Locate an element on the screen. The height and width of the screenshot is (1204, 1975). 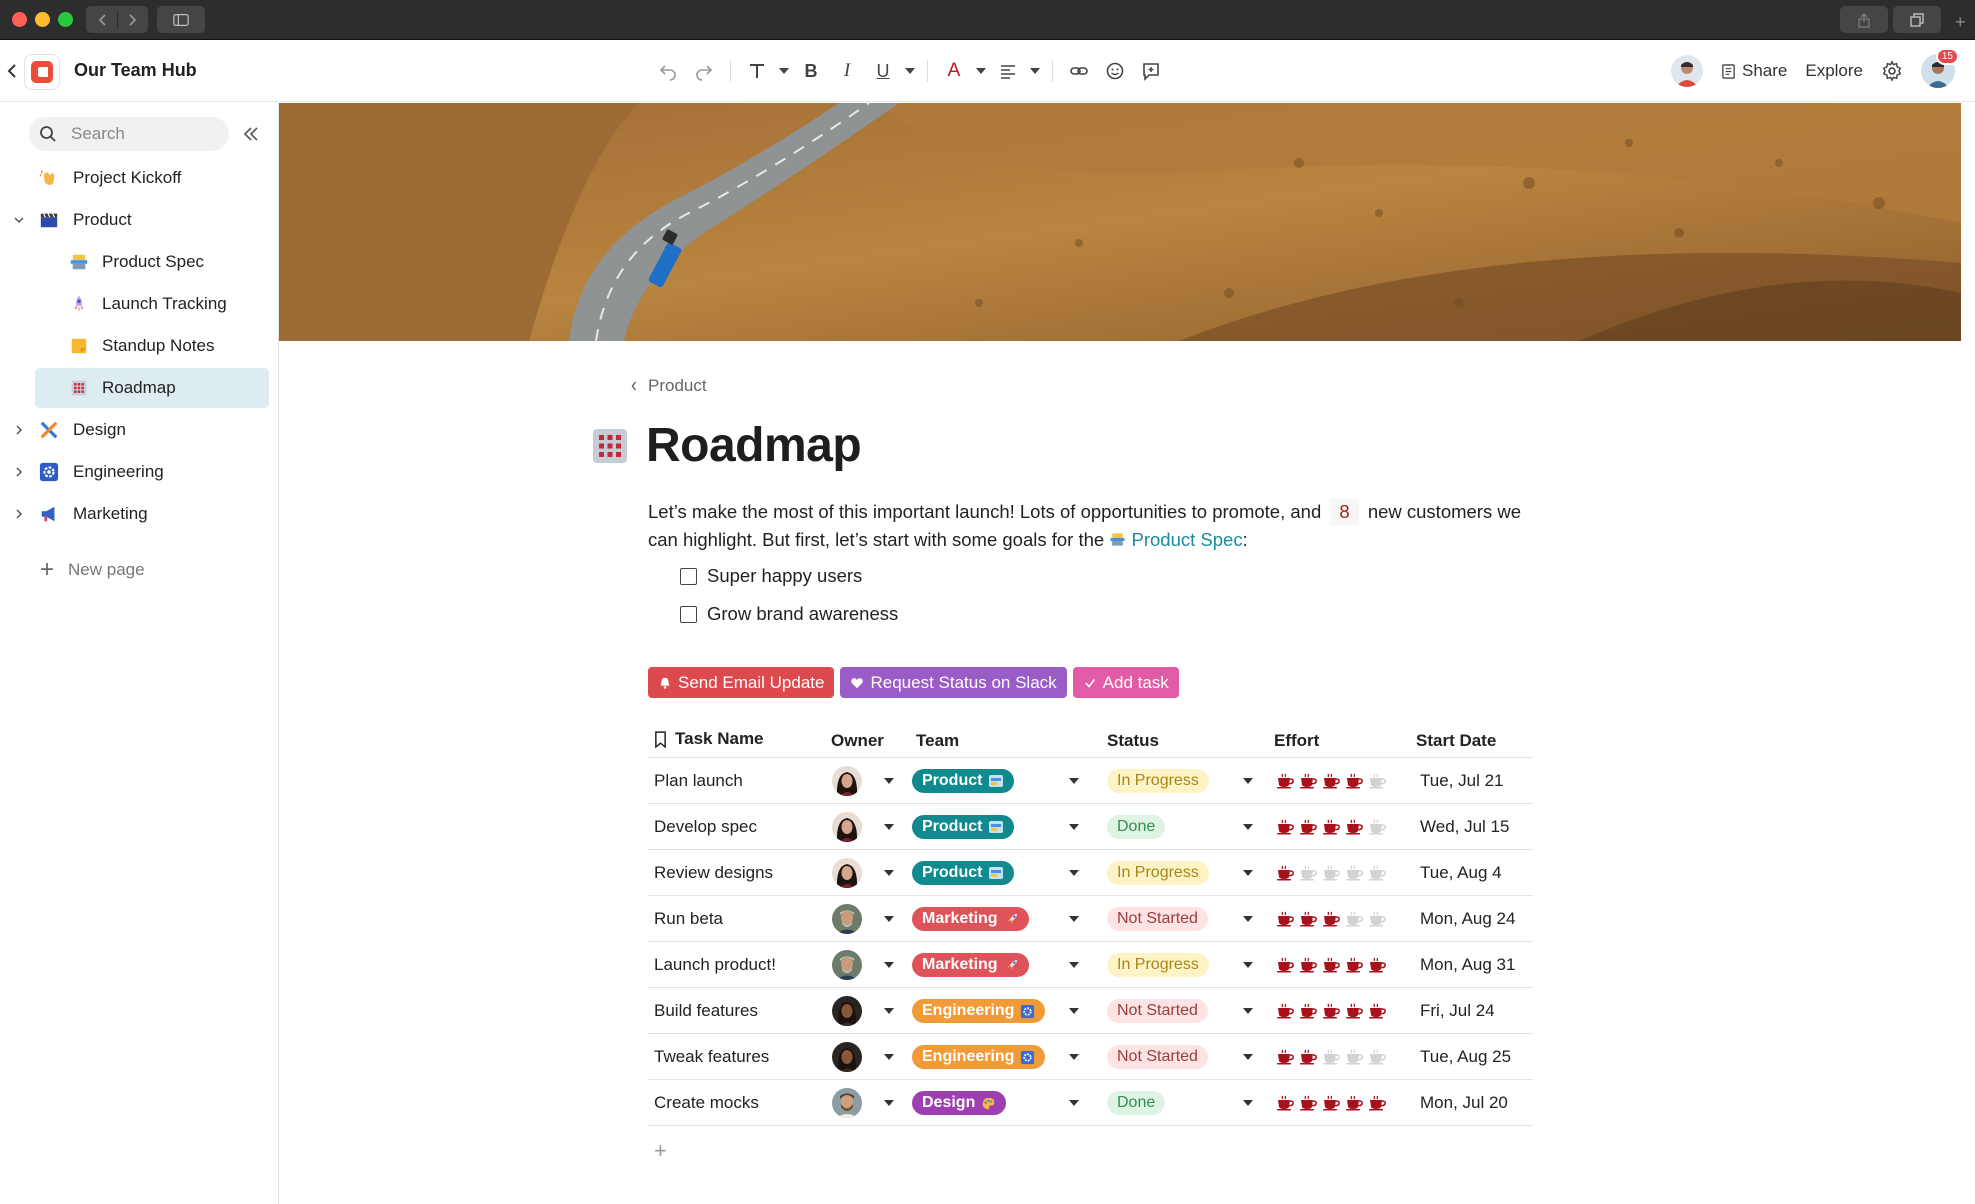
share-button: Share is located at coordinates (1754, 71).